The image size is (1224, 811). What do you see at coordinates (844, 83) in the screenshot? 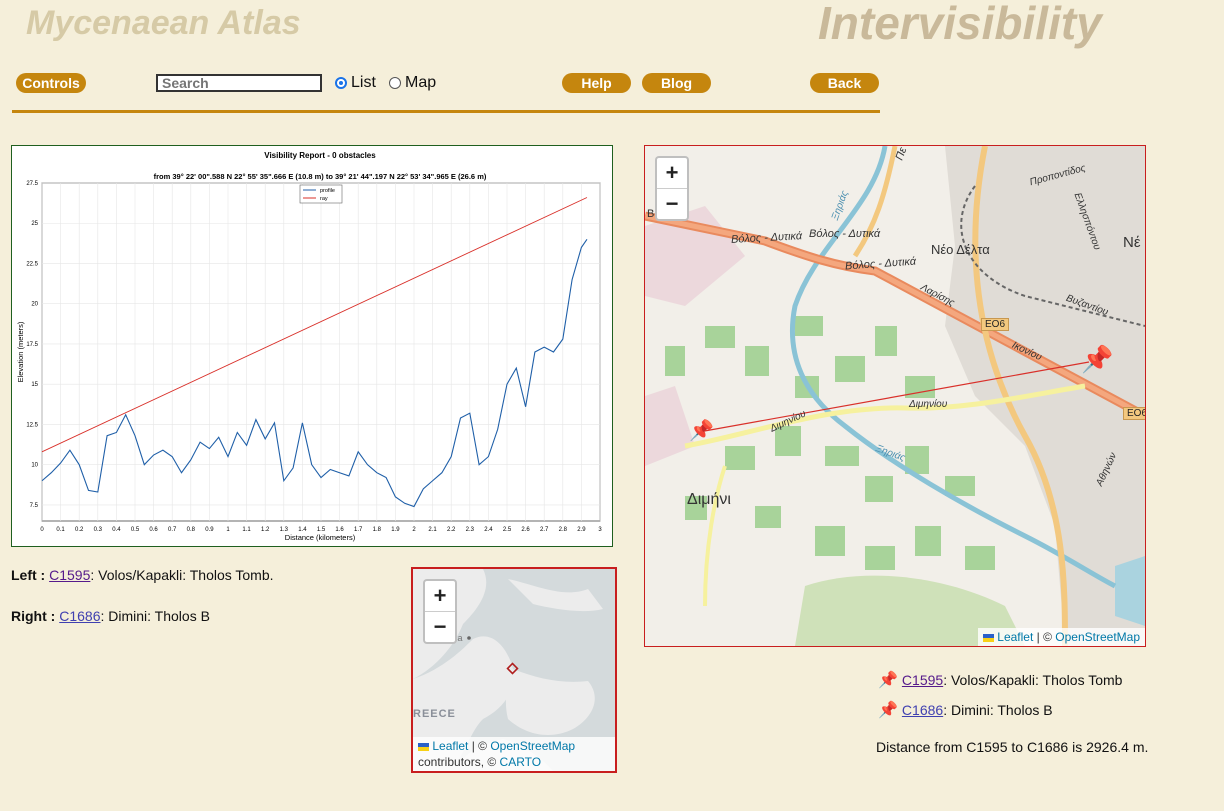
I see `back-button: Back` at bounding box center [844, 83].